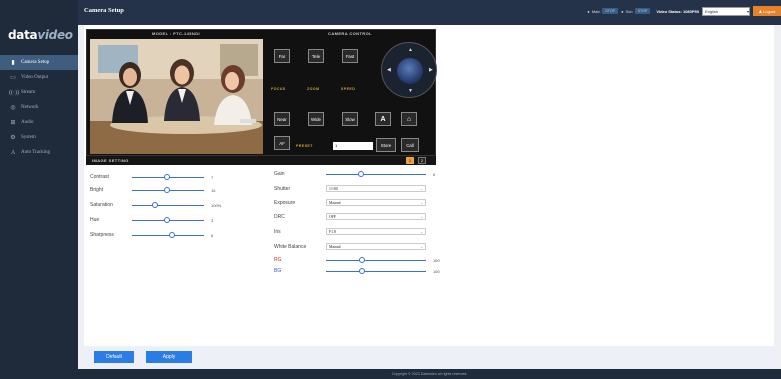 Image resolution: width=781 pixels, height=379 pixels. What do you see at coordinates (410, 145) in the screenshot?
I see `call-button: Call` at bounding box center [410, 145].